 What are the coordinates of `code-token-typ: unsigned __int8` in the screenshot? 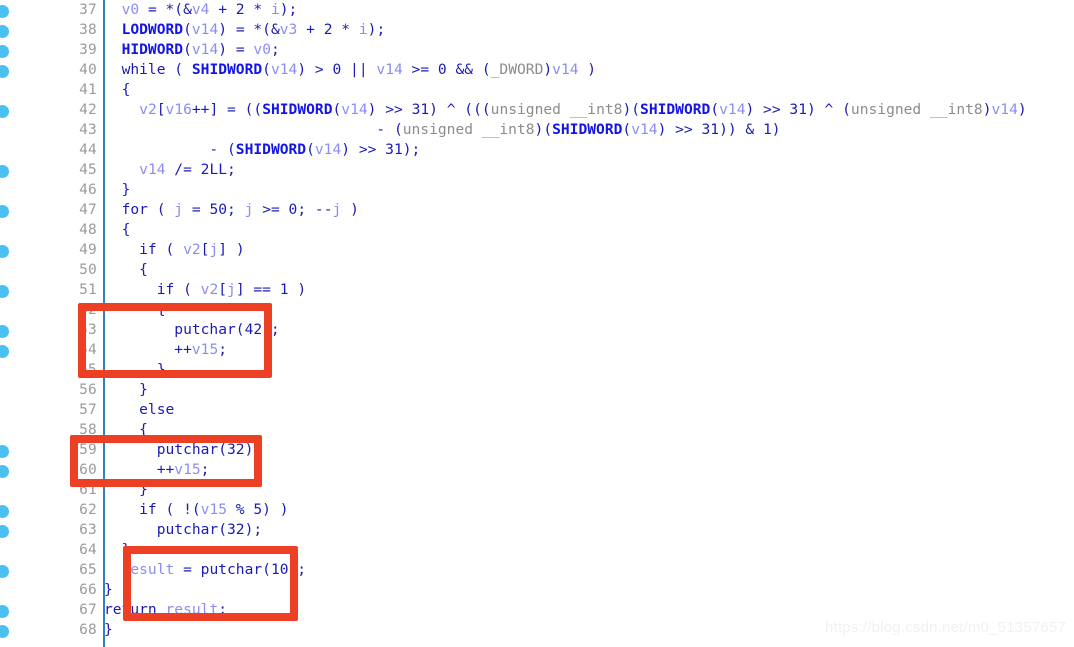 It's located at (468, 129).